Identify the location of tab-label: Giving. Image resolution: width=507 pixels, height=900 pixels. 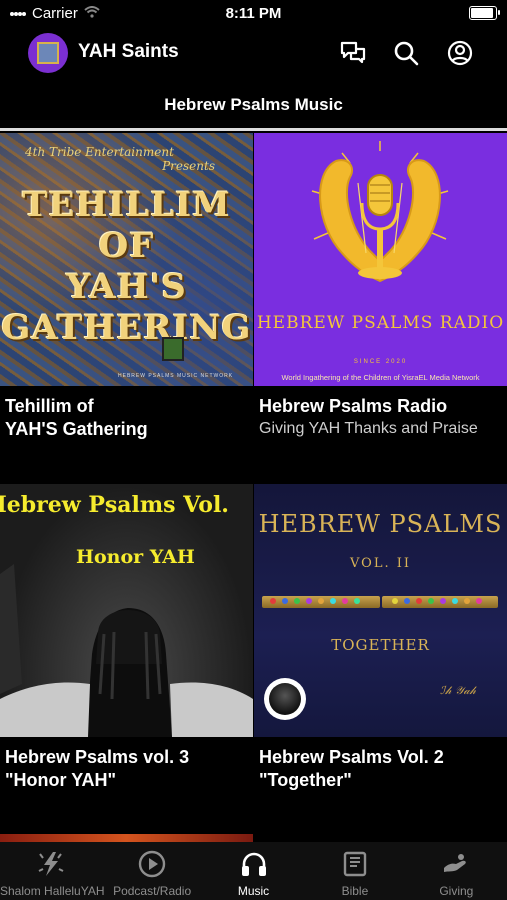
(456, 891).